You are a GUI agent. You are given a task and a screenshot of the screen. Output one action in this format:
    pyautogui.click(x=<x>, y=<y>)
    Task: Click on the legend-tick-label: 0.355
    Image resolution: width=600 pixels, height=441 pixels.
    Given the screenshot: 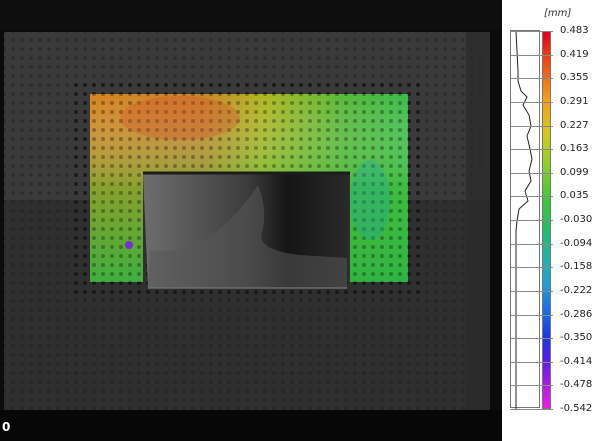 What is the action you would take?
    pyautogui.click(x=574, y=77)
    